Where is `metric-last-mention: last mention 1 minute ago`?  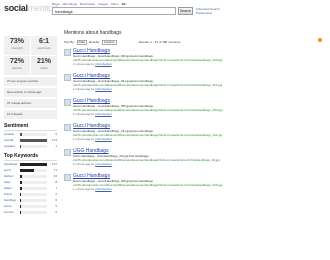 metric-last-mention: last mention 1 minute ago is located at coordinates (30, 92).